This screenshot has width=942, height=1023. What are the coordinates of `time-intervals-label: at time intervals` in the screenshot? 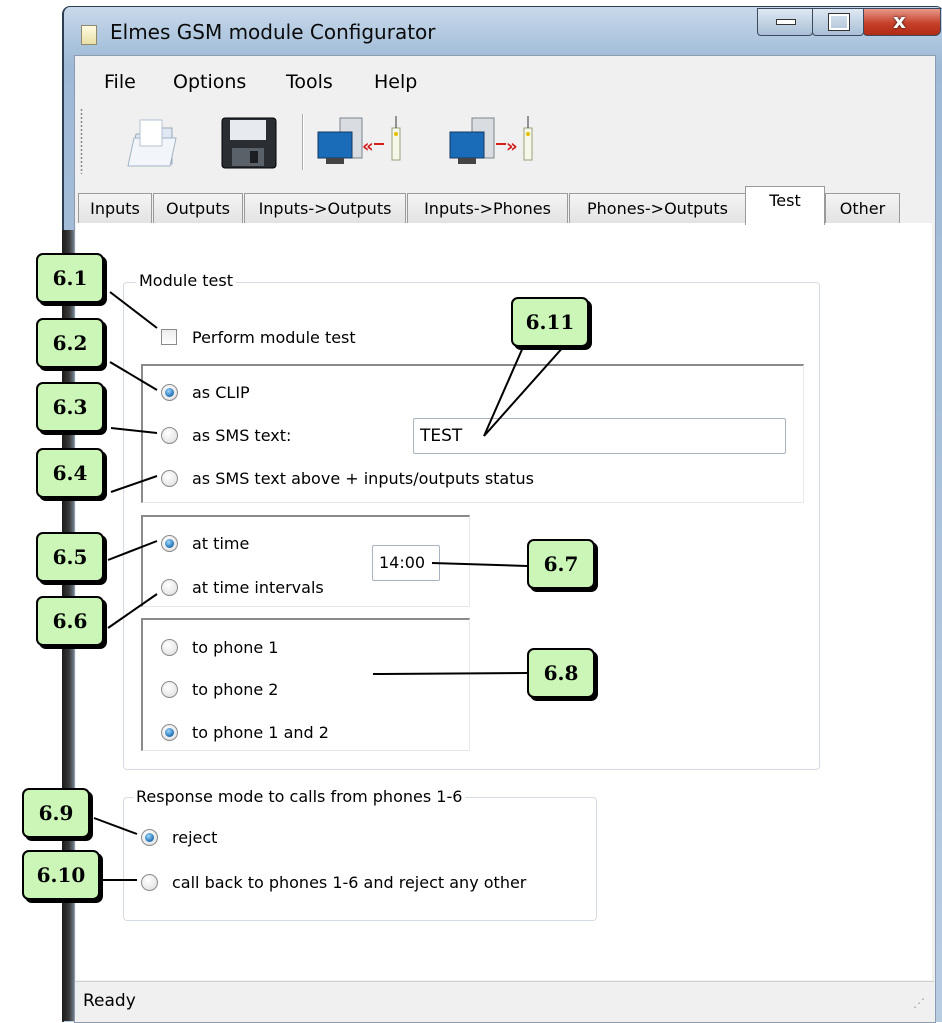 It's located at (258, 587).